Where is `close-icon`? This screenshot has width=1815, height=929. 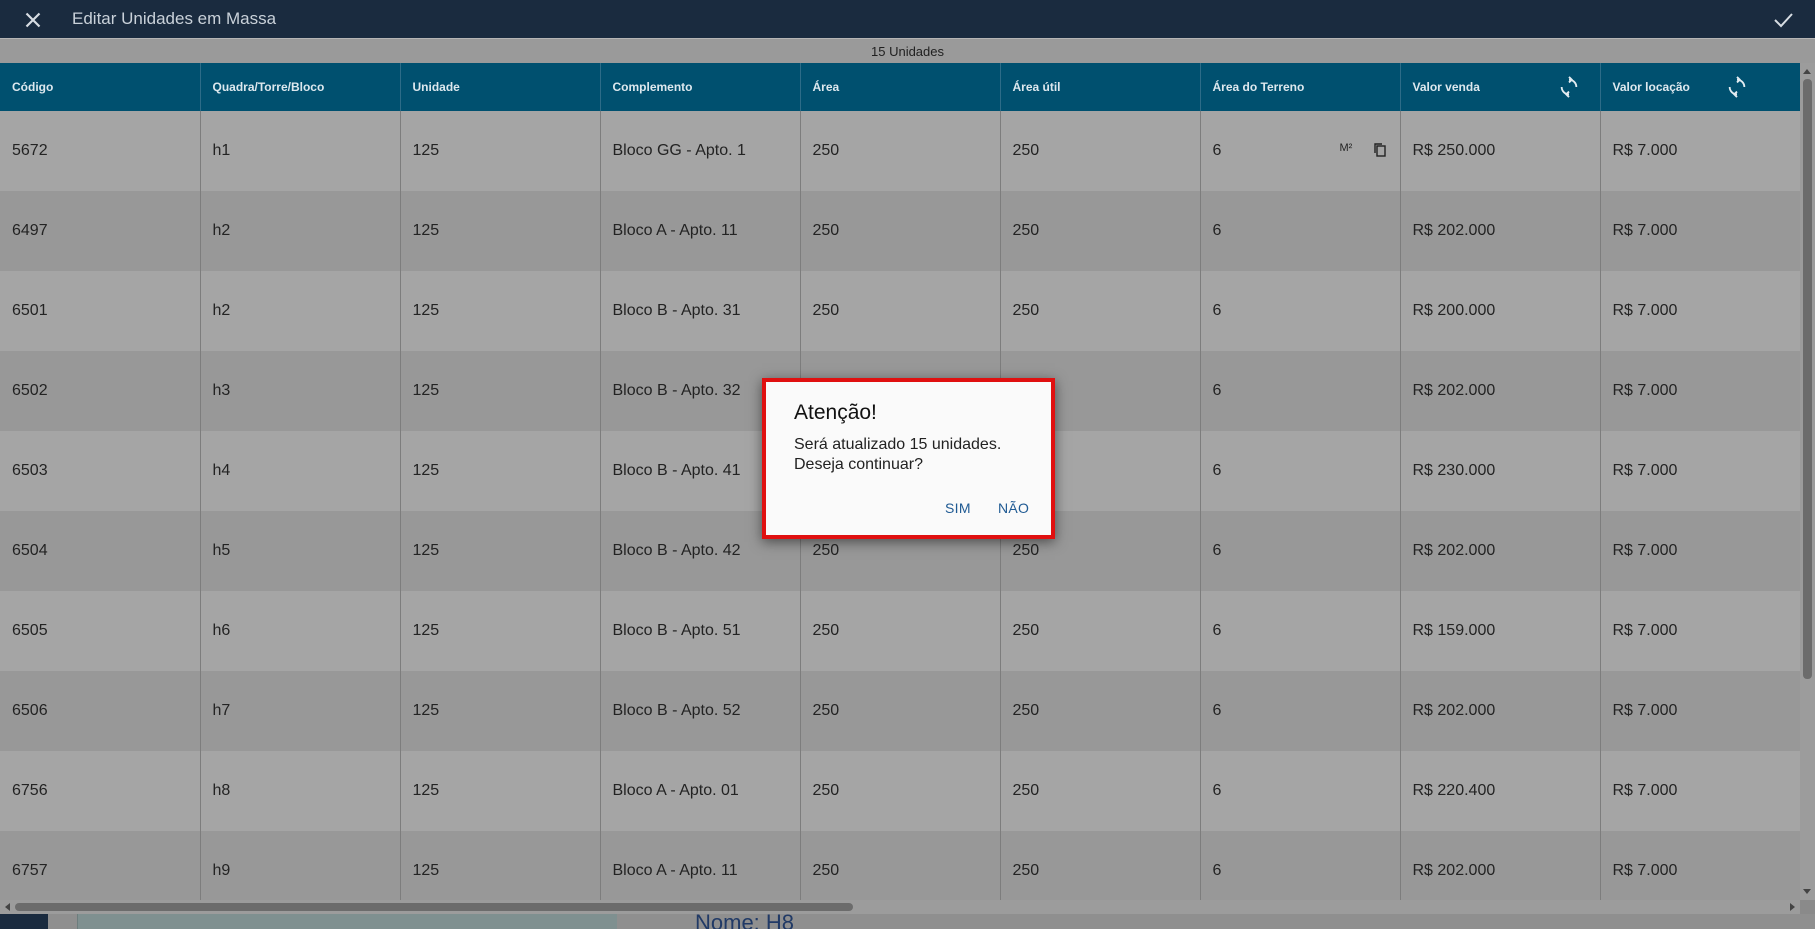
close-icon is located at coordinates (33, 20).